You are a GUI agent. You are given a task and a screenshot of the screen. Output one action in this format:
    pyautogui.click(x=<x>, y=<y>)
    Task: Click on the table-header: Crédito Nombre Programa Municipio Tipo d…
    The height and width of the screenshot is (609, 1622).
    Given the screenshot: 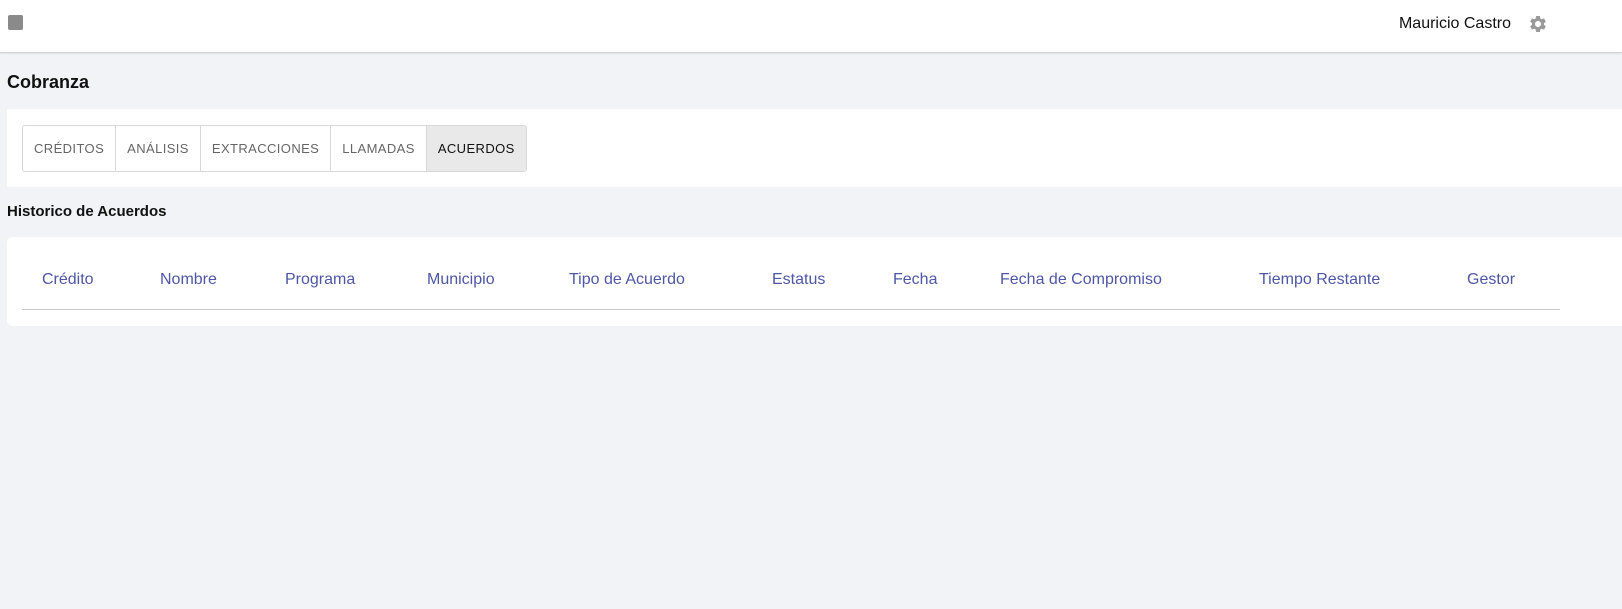 What is the action you would take?
    pyautogui.click(x=791, y=273)
    